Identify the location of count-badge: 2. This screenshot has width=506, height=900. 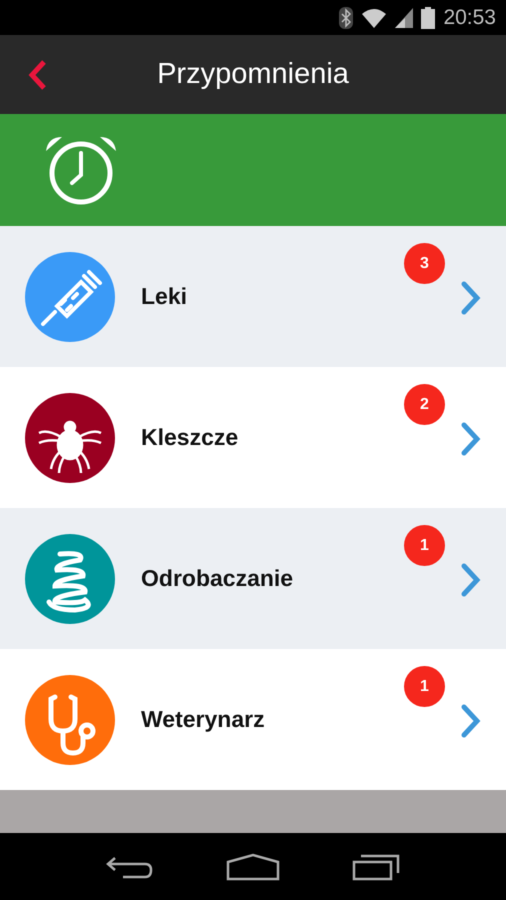
(424, 404).